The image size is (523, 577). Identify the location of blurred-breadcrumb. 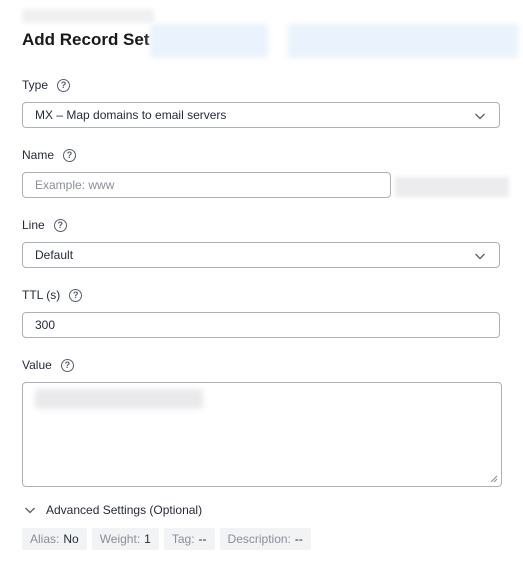
(88, 16).